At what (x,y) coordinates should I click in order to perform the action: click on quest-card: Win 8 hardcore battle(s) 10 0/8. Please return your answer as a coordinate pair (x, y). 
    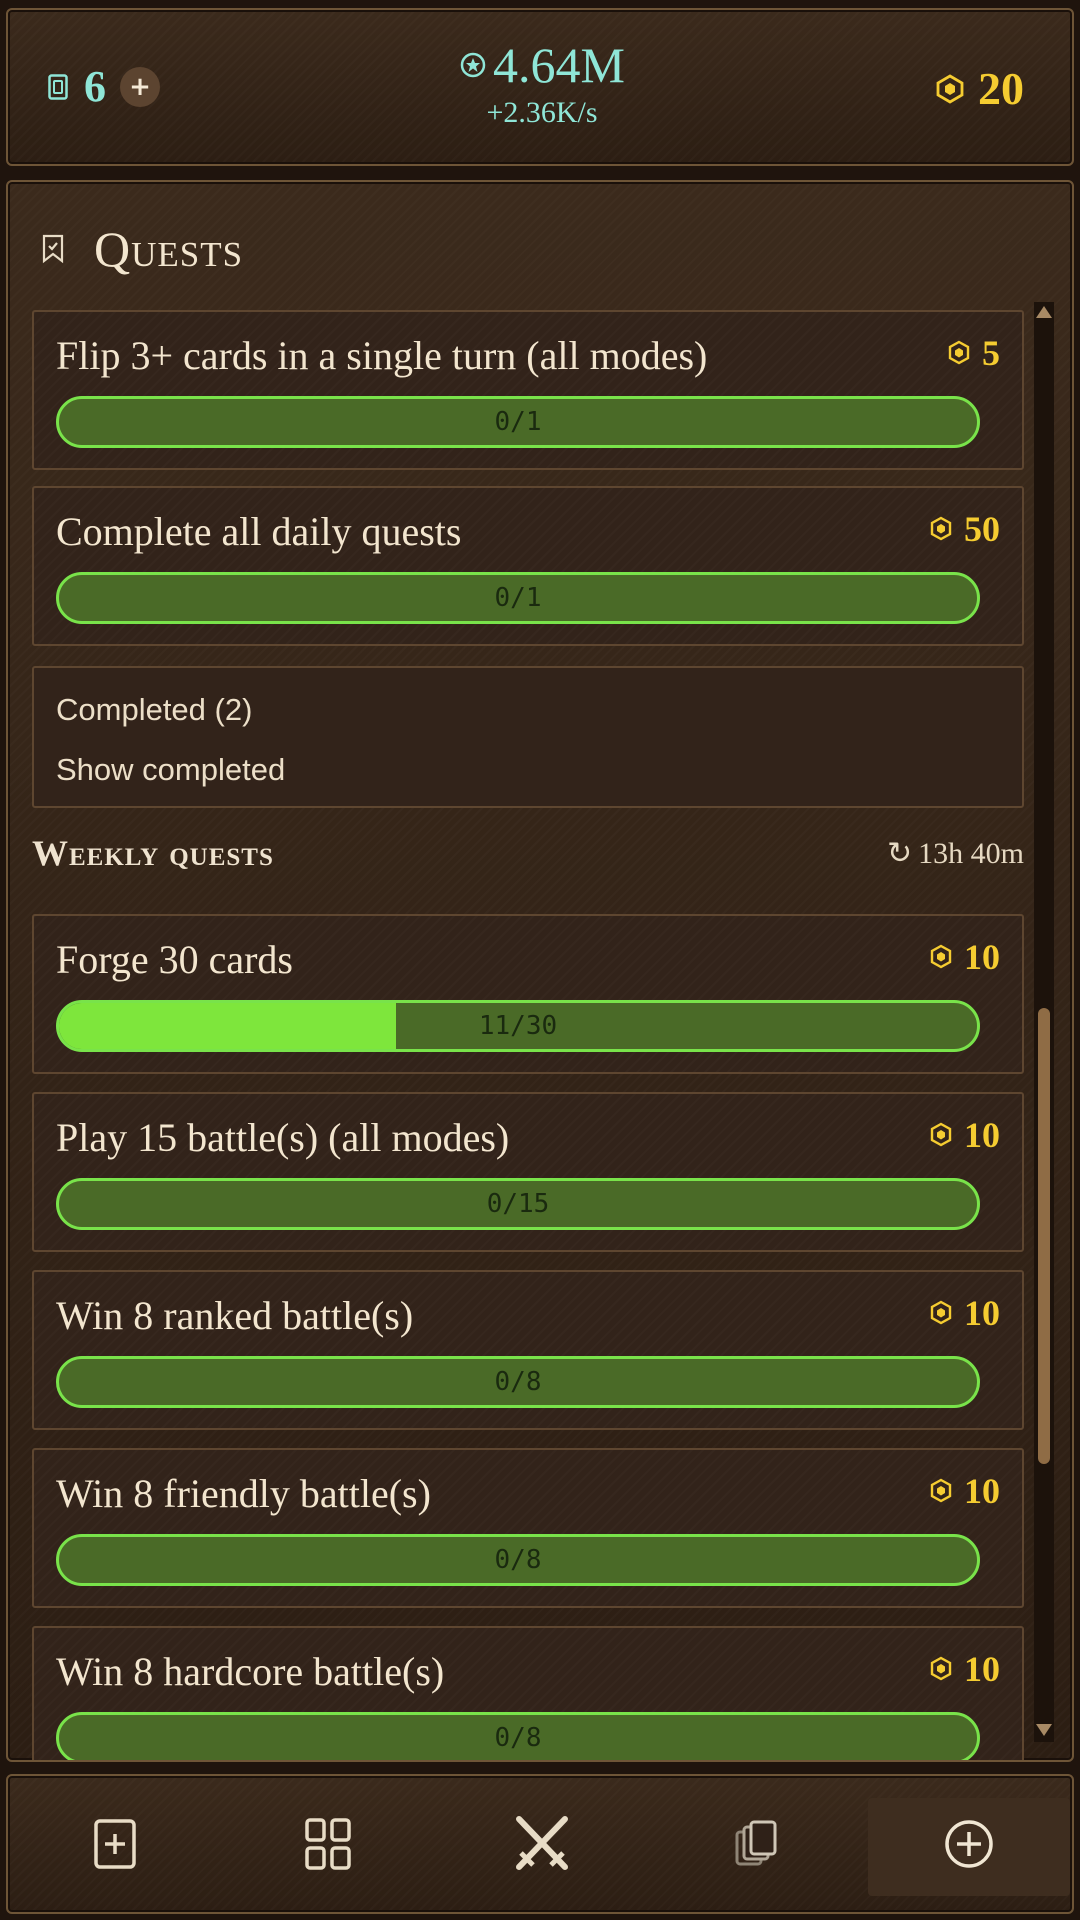
    Looking at the image, I should click on (528, 1693).